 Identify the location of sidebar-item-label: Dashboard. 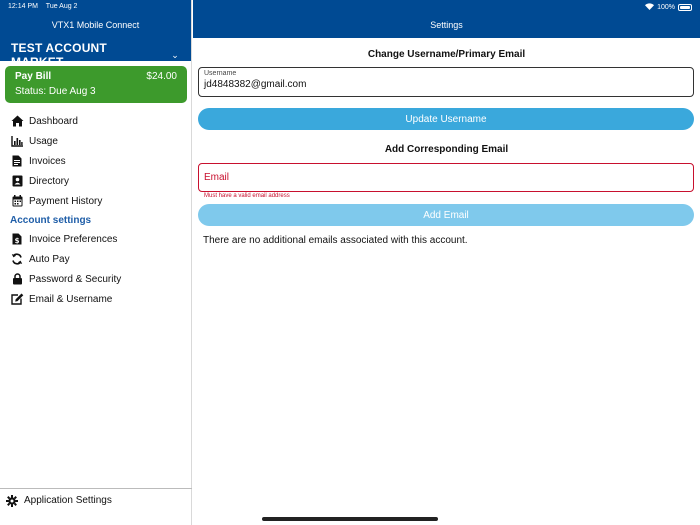
(53, 121).